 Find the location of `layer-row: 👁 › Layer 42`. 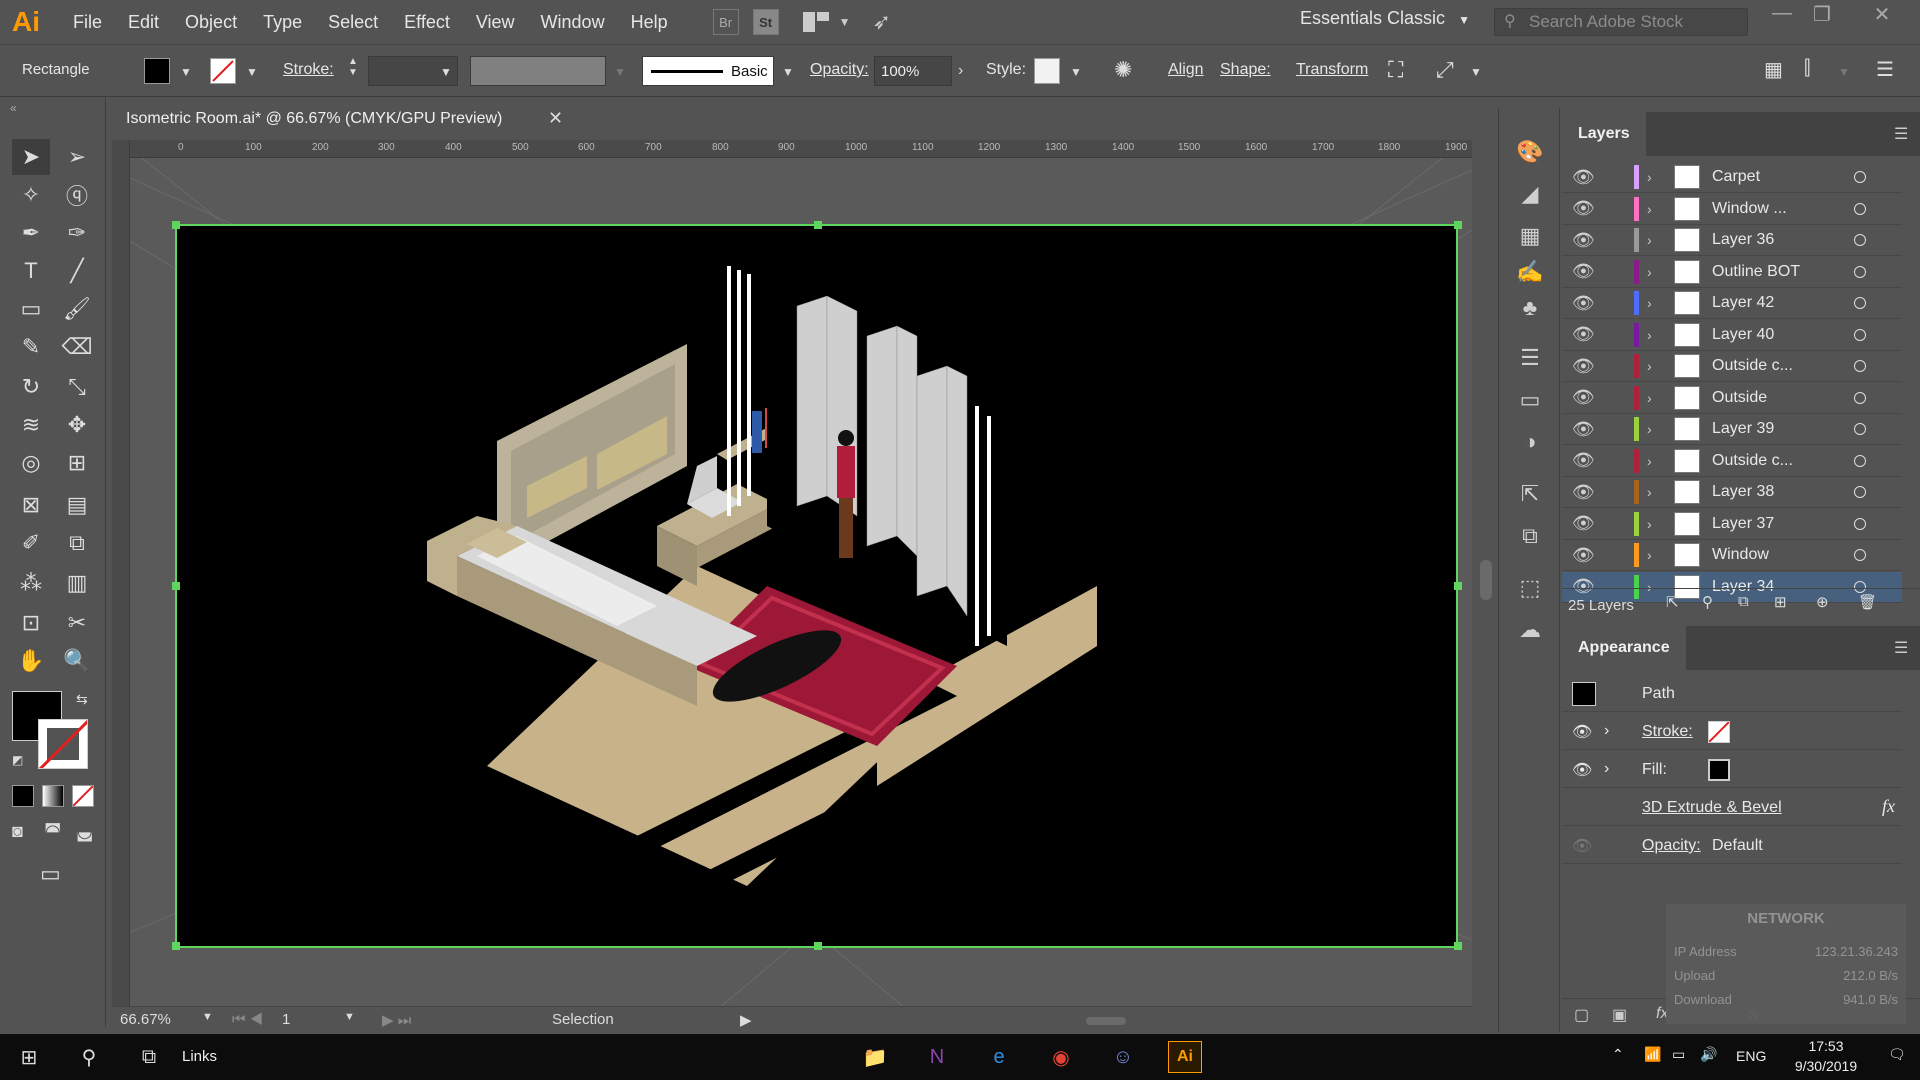

layer-row: 👁 › Layer 42 is located at coordinates (1732, 303).